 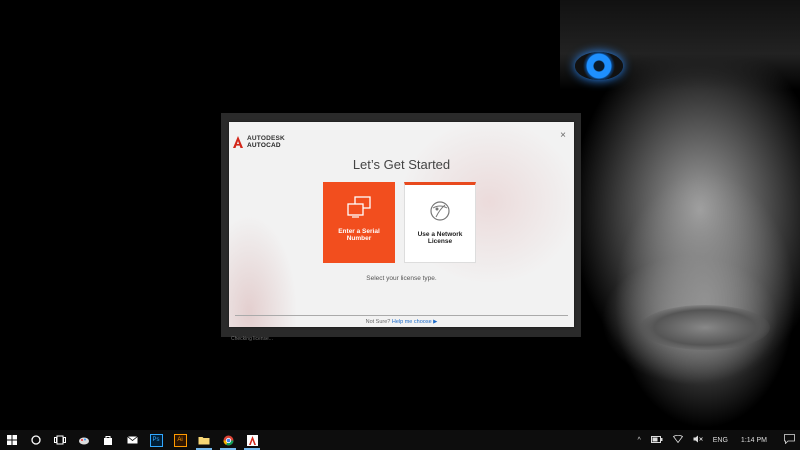 I want to click on autodesk-logo: AUTODESK AUTOCAD, so click(x=258, y=142).